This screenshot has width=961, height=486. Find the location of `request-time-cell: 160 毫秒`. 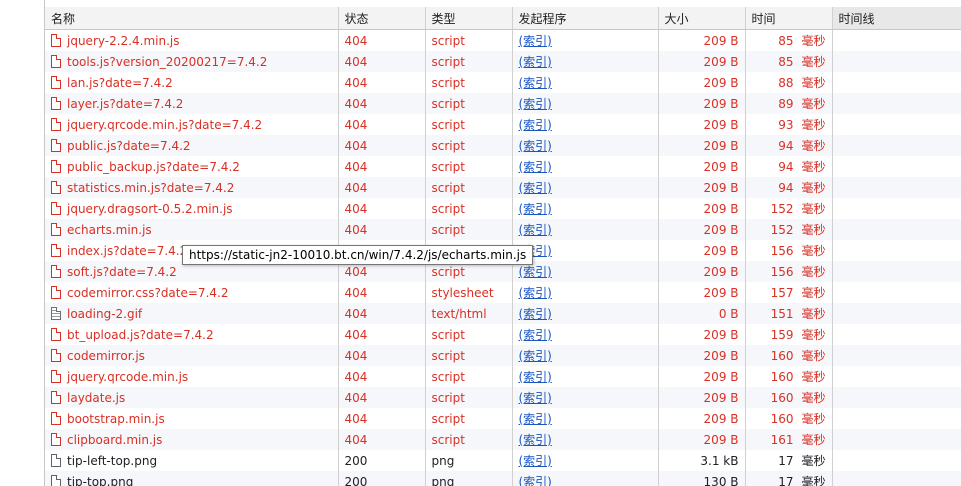

request-time-cell: 160 毫秒 is located at coordinates (789, 418).